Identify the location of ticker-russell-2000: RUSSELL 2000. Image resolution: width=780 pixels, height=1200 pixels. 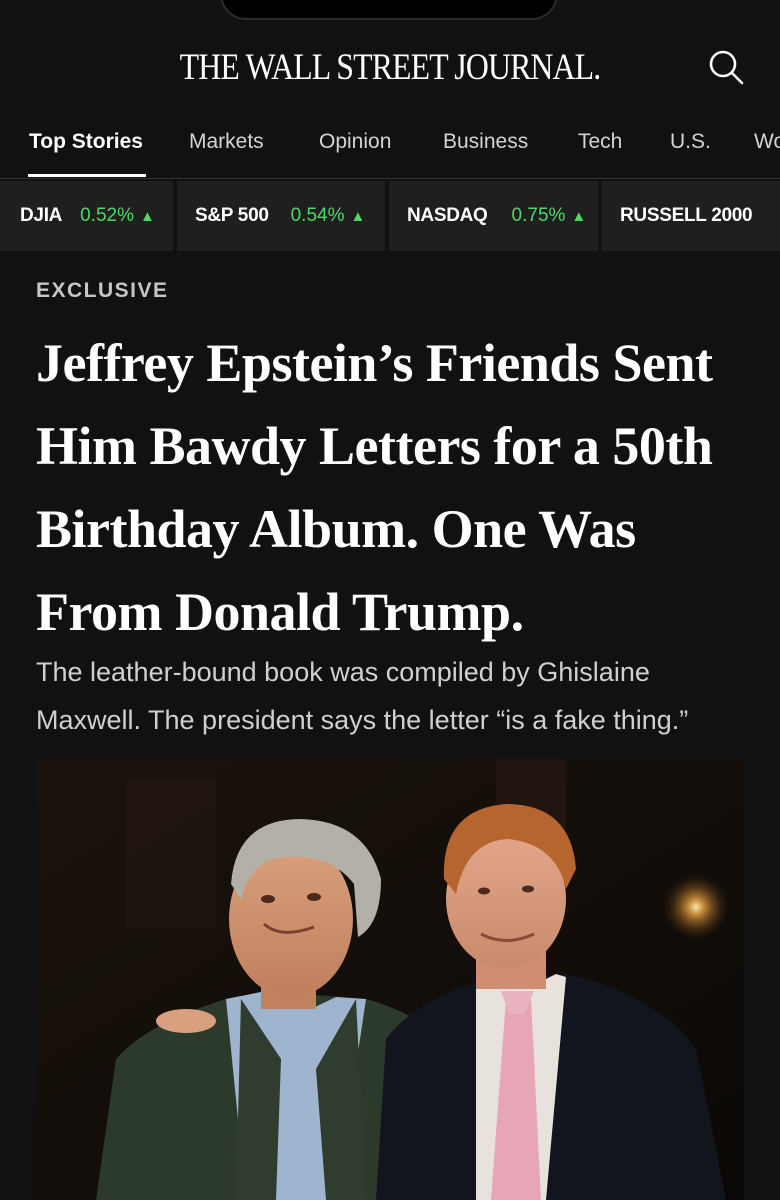
(691, 216).